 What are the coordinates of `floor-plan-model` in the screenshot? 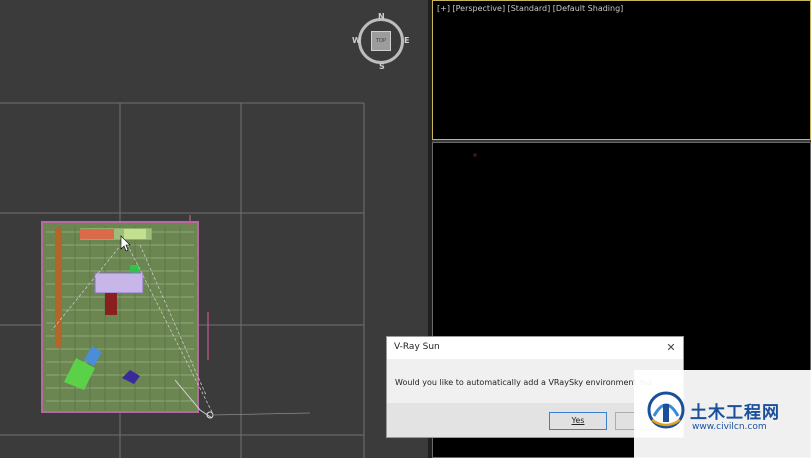 It's located at (176, 317).